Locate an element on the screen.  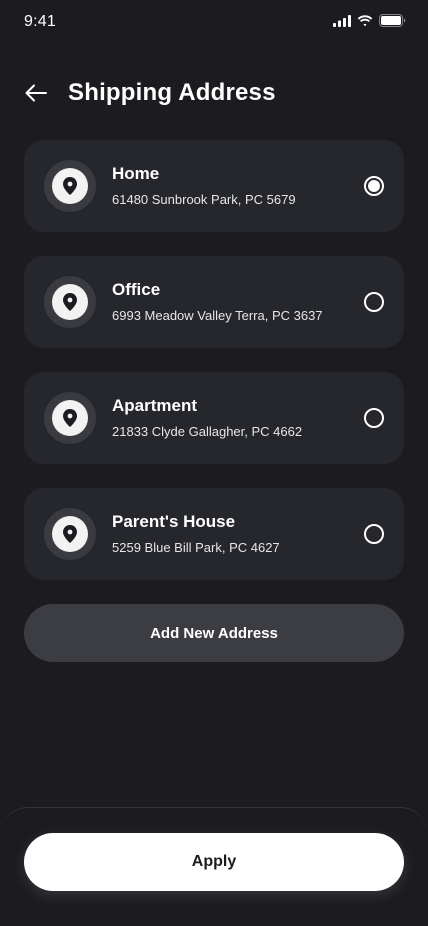
address-card-apartment: Apartment 21833 Clyde Gallagher, PC 4662 is located at coordinates (214, 418).